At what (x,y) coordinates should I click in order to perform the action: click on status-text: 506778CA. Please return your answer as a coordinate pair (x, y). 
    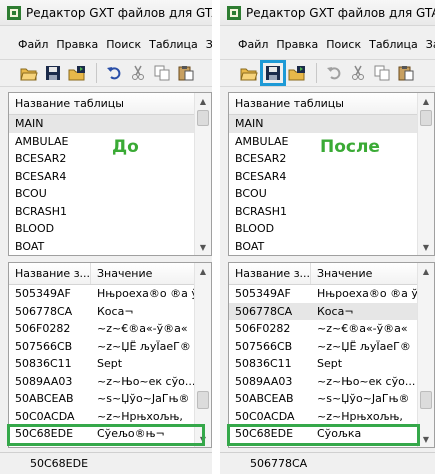
    Looking at the image, I should click on (279, 463).